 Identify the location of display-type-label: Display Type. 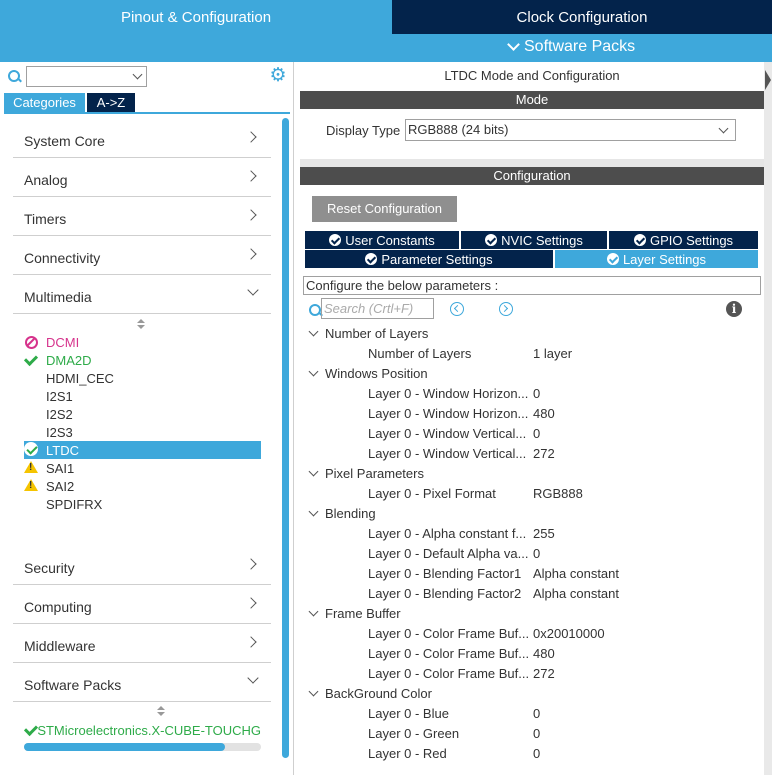
(363, 130).